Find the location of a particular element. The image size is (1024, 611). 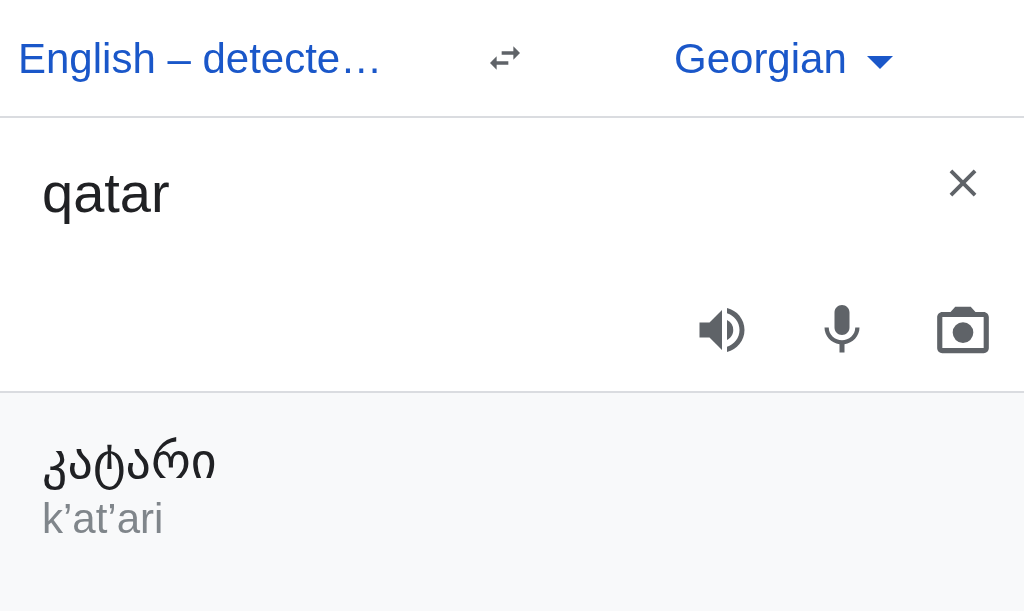

transliteration-text: k’at’ari is located at coordinates (103, 519).